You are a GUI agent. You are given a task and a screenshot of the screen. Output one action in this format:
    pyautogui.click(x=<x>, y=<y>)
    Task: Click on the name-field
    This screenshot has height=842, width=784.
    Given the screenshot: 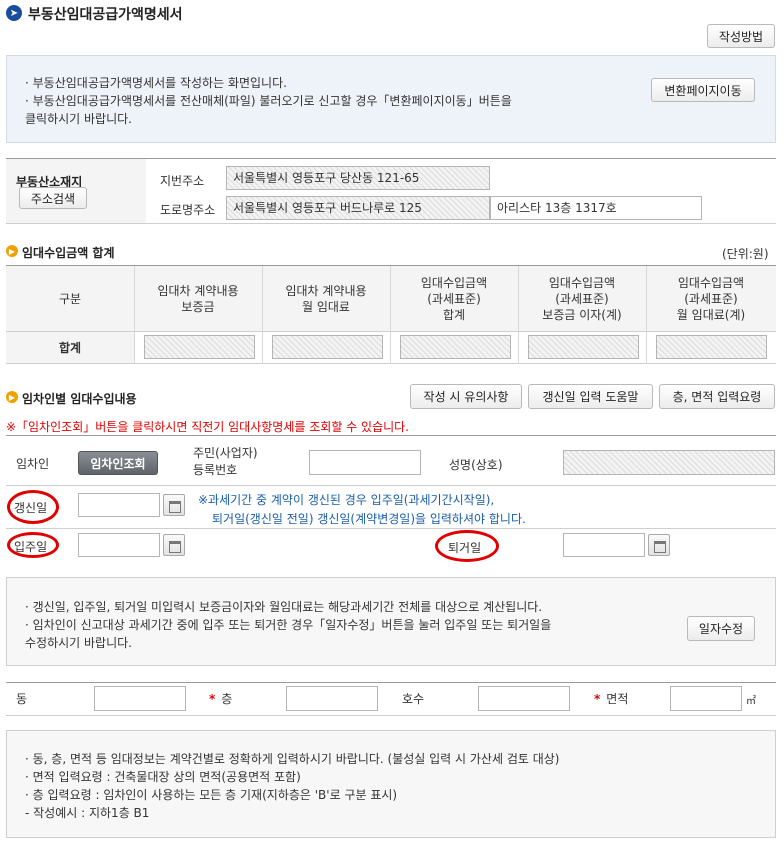 What is the action you would take?
    pyautogui.click(x=669, y=462)
    